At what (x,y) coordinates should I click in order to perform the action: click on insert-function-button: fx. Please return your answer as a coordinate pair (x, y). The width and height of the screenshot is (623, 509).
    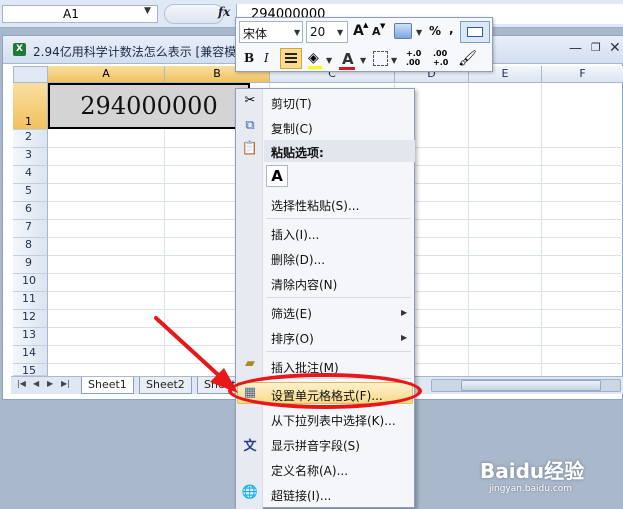
    Looking at the image, I should click on (224, 12).